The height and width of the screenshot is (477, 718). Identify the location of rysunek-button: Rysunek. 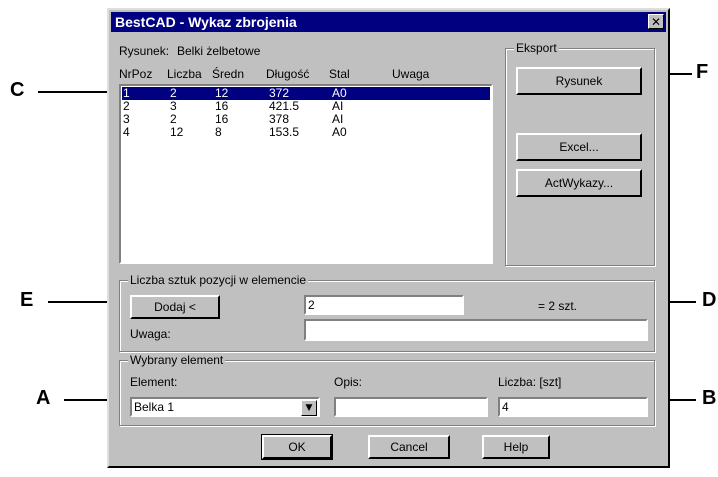
(579, 81).